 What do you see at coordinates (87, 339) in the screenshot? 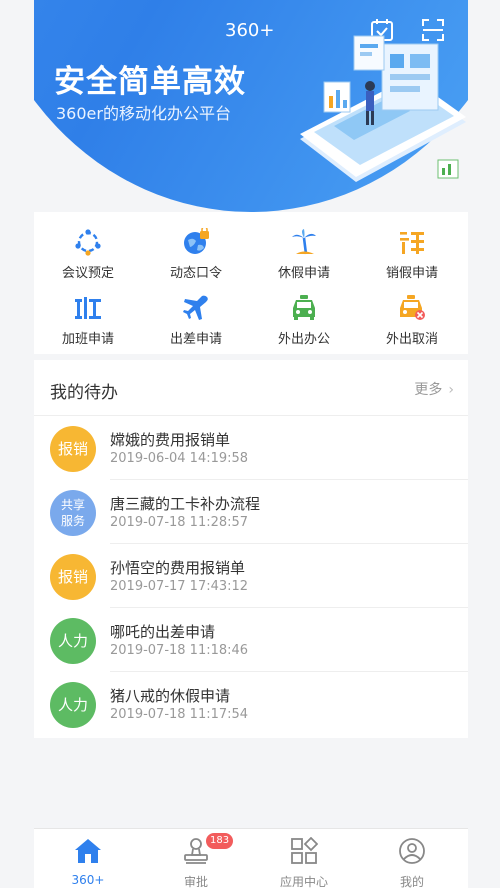
I see `quick-action-label: 加班申请` at bounding box center [87, 339].